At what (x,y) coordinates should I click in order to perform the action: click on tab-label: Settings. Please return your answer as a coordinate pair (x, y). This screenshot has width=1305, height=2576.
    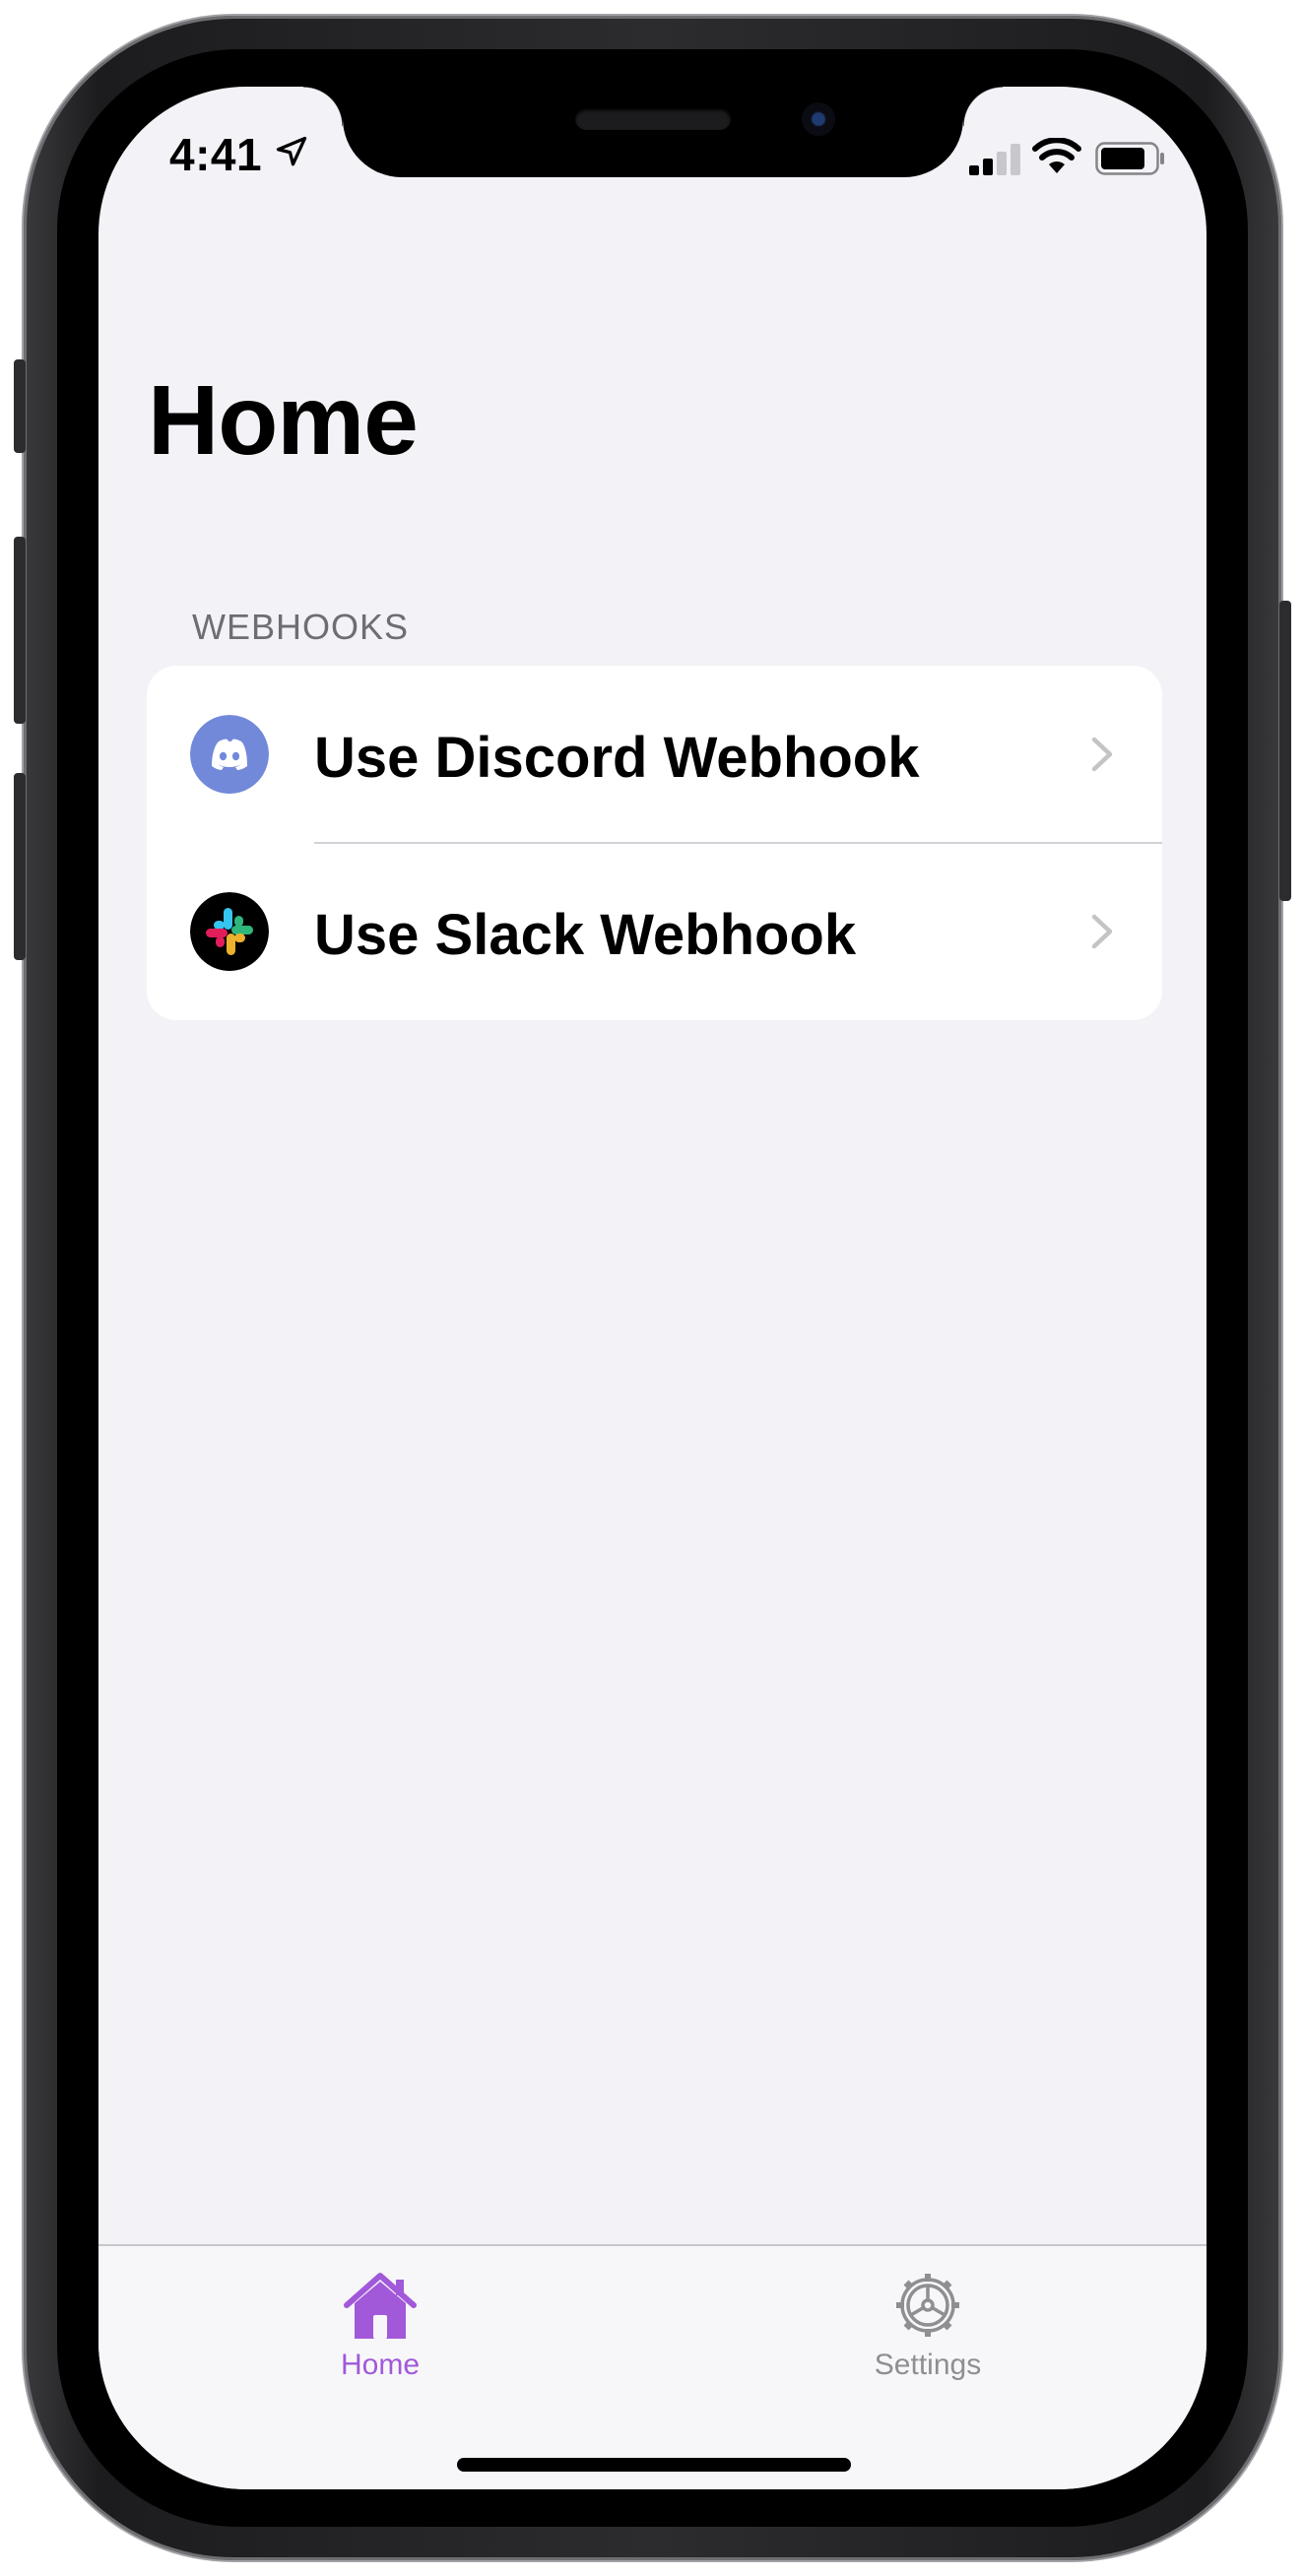
    Looking at the image, I should click on (928, 2365).